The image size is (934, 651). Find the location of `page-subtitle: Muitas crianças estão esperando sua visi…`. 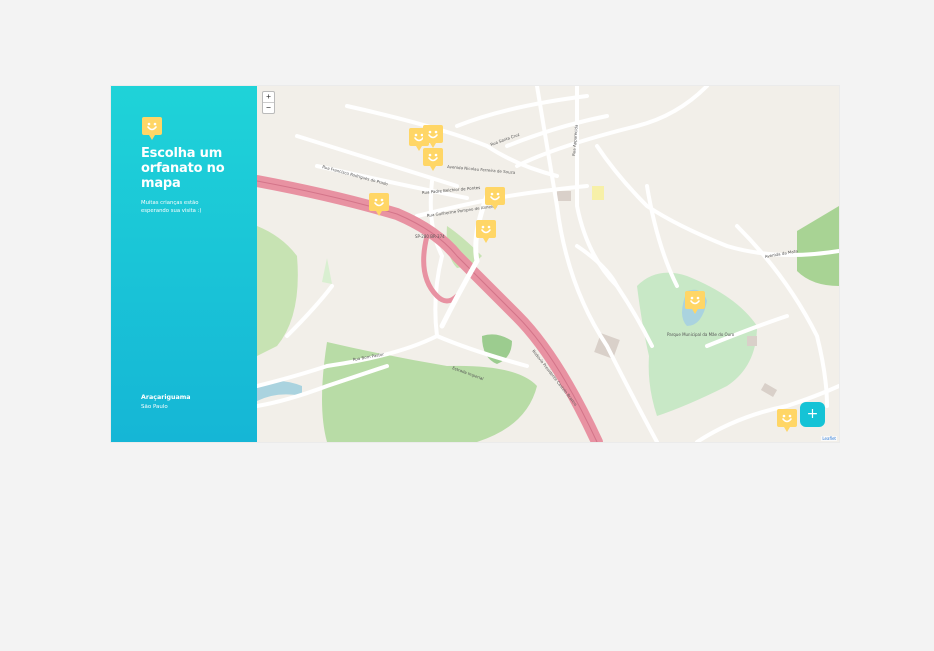

page-subtitle: Muitas crianças estão esperando sua visi… is located at coordinates (171, 207).